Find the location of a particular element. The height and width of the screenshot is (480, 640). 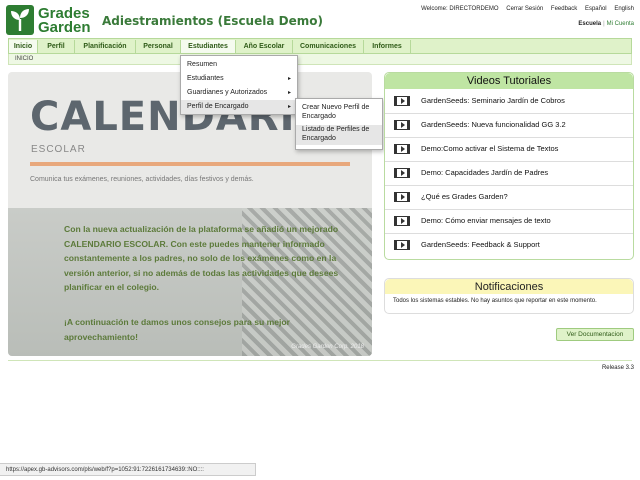

lang-es-link: Español is located at coordinates (596, 9).